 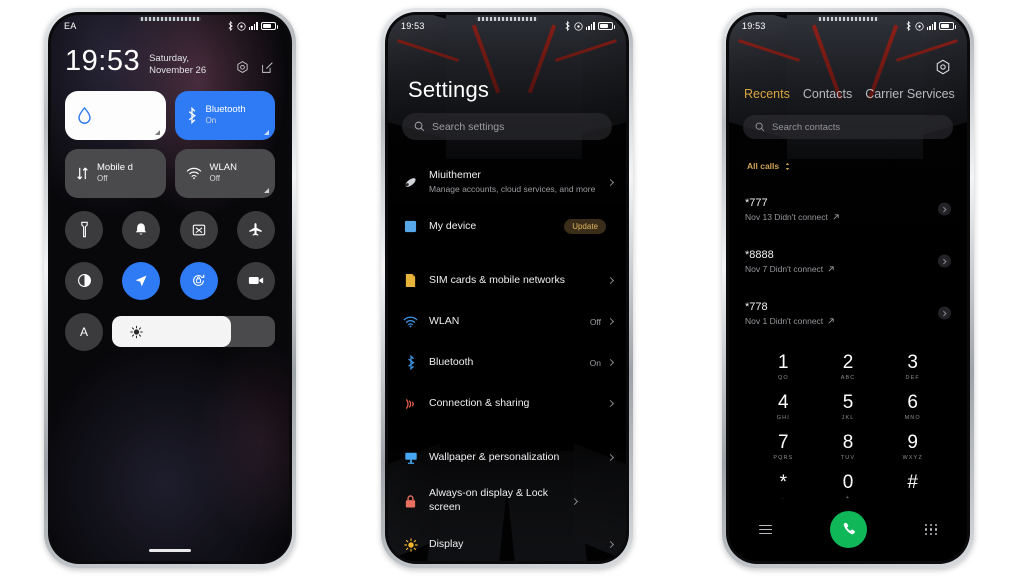 What do you see at coordinates (756, 202) in the screenshot?
I see `call-number: *777` at bounding box center [756, 202].